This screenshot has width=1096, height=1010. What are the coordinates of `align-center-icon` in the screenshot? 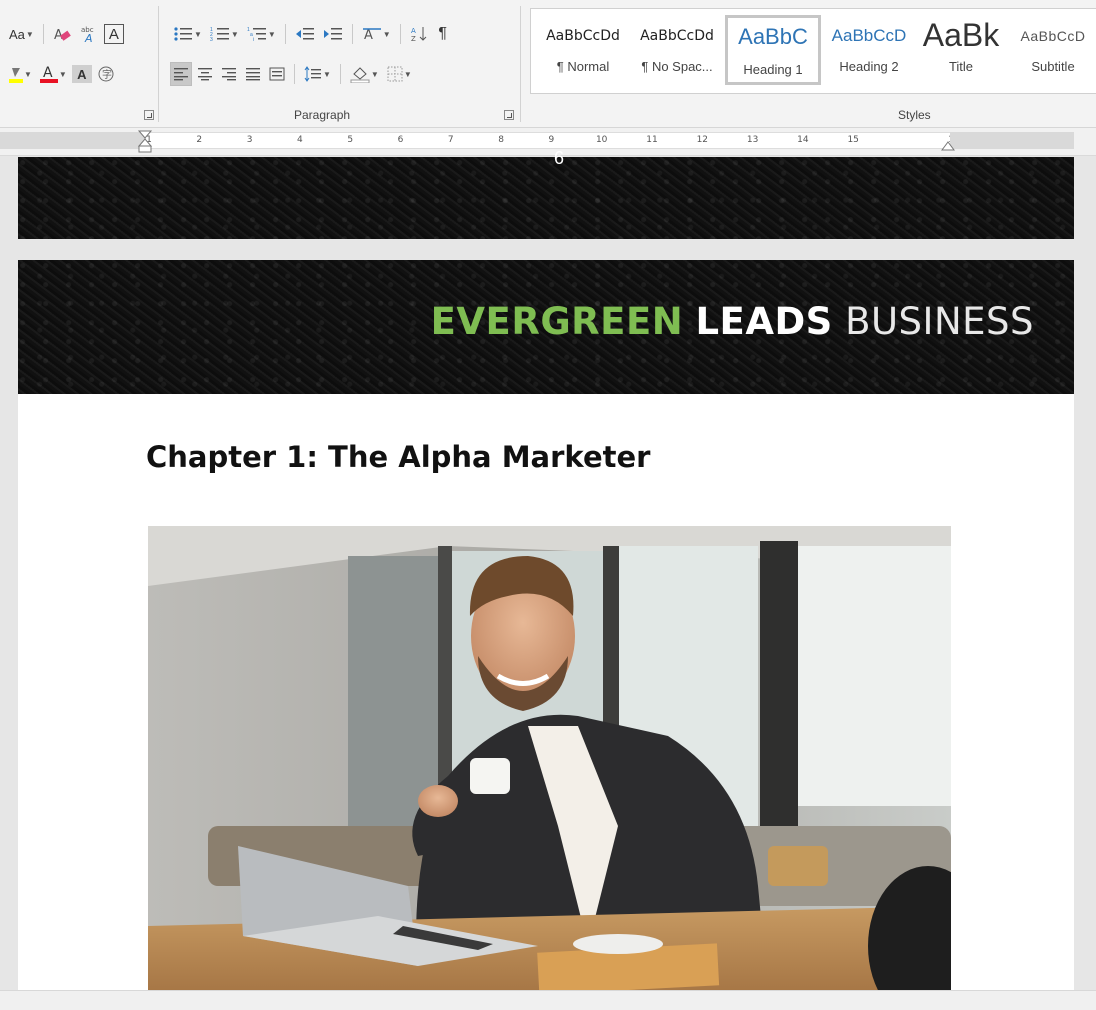 It's located at (205, 74).